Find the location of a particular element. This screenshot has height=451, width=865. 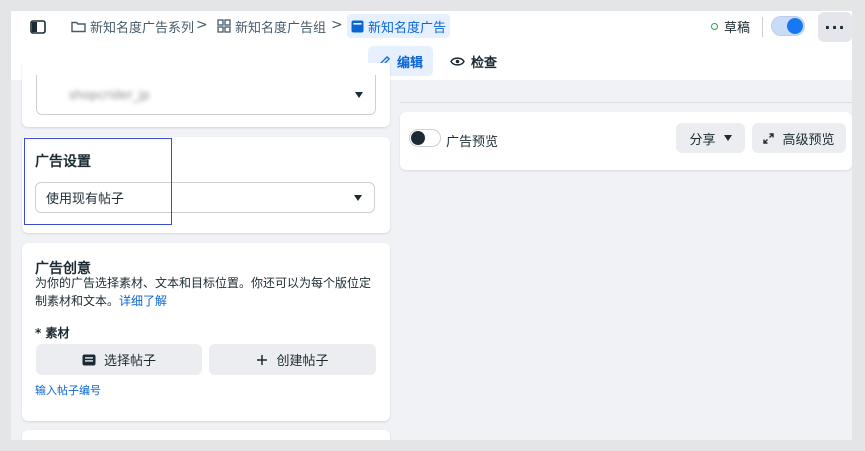

ad-icon is located at coordinates (357, 26).